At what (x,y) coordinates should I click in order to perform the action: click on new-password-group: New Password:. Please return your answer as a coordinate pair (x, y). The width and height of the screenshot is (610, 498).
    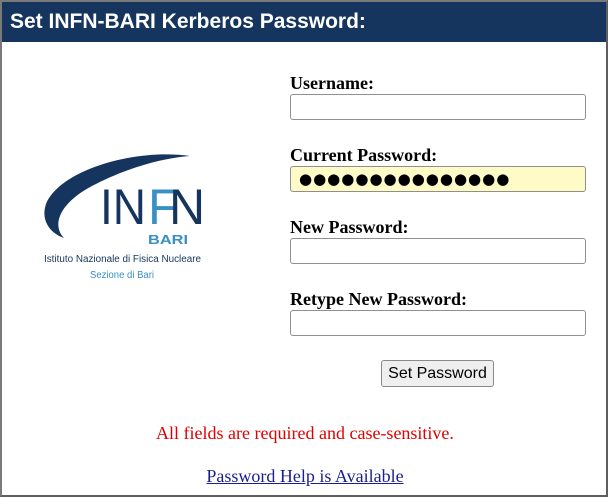
    Looking at the image, I should click on (440, 252).